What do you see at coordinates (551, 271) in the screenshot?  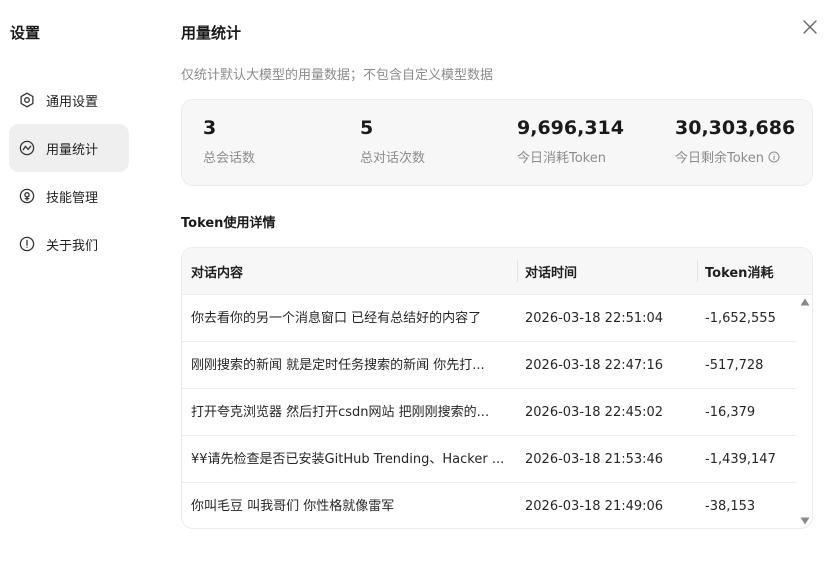 I see `column-header-time: 对话时间` at bounding box center [551, 271].